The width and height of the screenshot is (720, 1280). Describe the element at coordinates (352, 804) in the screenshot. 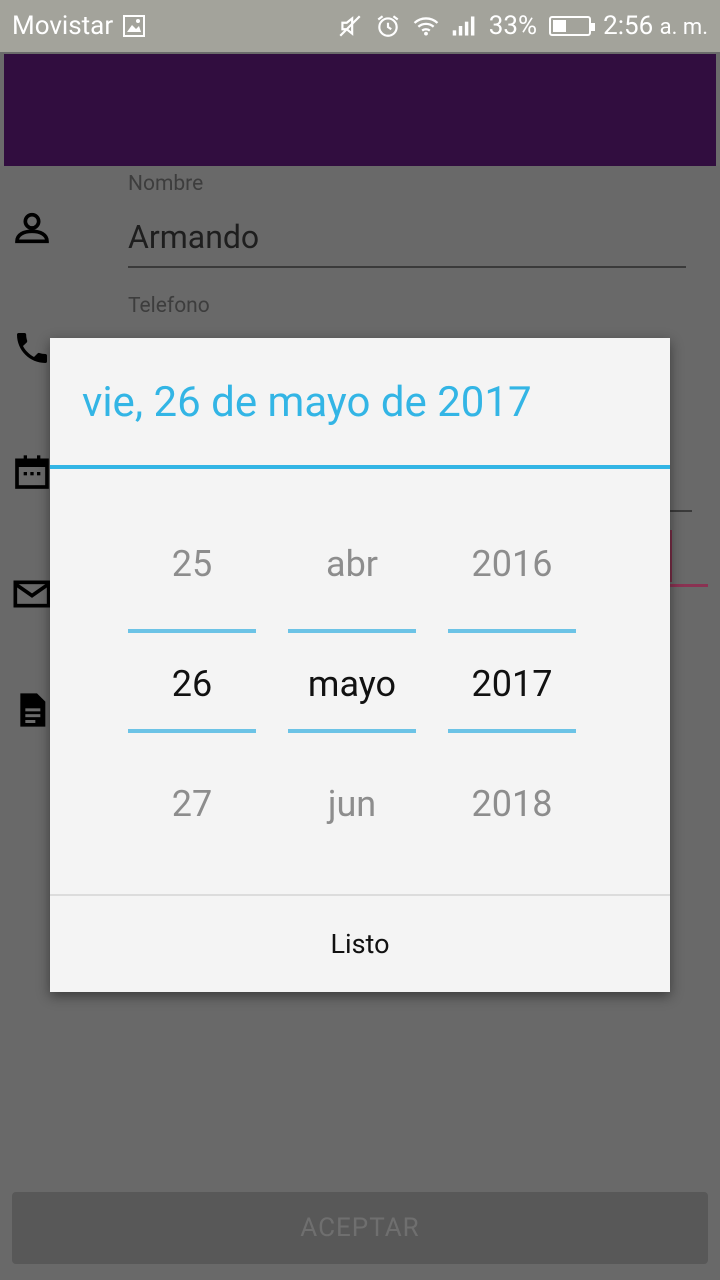

I see `month-next: jun` at that location.